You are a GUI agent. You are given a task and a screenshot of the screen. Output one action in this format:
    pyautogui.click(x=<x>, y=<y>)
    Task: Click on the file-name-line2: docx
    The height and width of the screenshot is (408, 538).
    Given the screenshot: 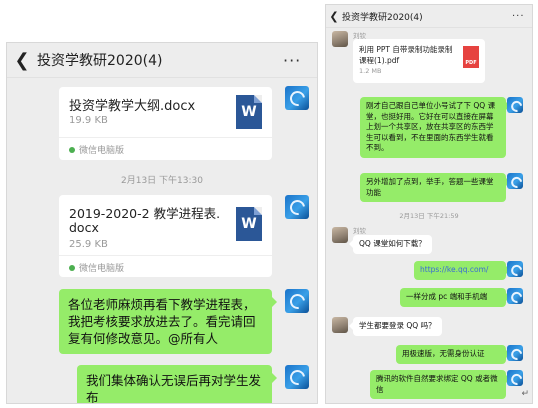 What is the action you would take?
    pyautogui.click(x=84, y=227)
    